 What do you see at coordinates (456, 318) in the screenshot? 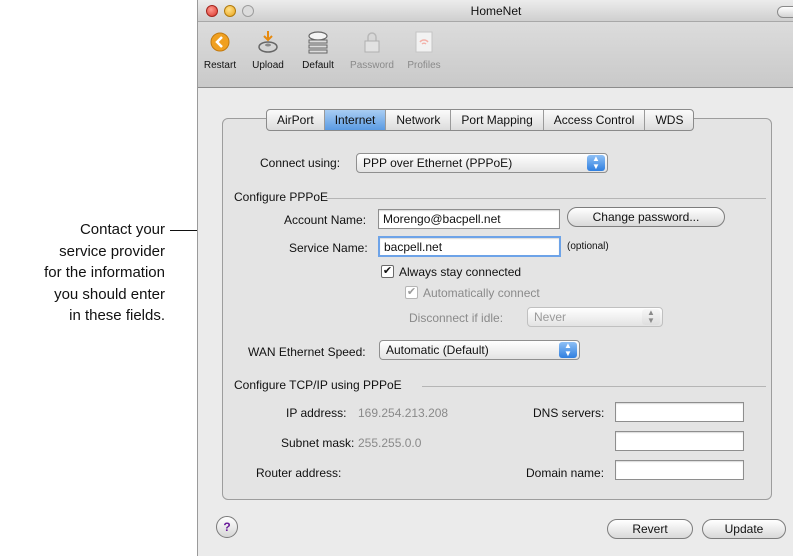
I see `disconnect-idle-label: Disconnect if idle:` at bounding box center [456, 318].